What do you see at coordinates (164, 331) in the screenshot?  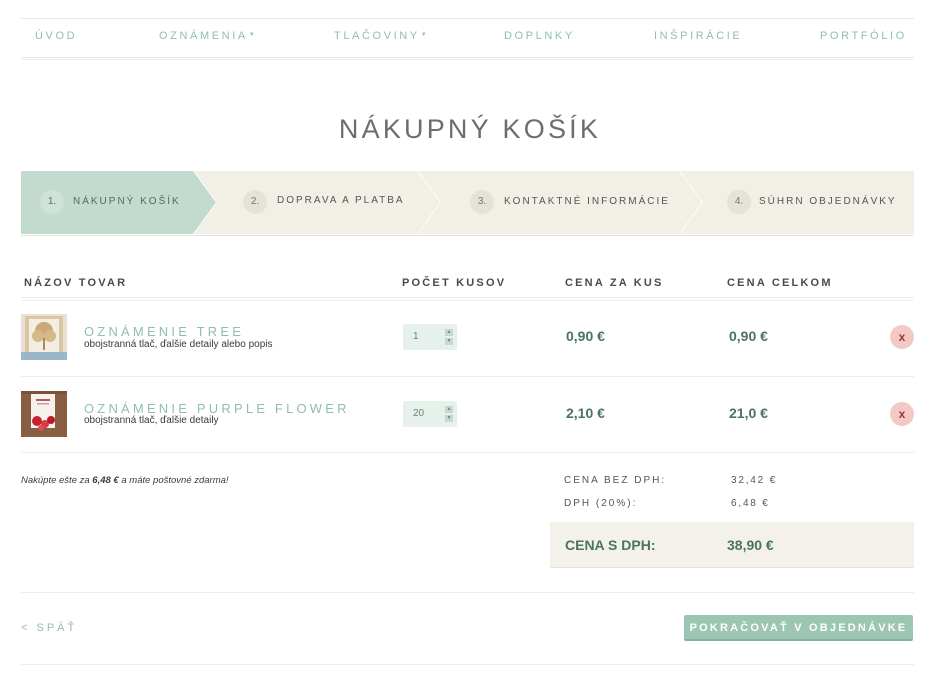 I see `product-name: OZNÁMENIE TREE` at bounding box center [164, 331].